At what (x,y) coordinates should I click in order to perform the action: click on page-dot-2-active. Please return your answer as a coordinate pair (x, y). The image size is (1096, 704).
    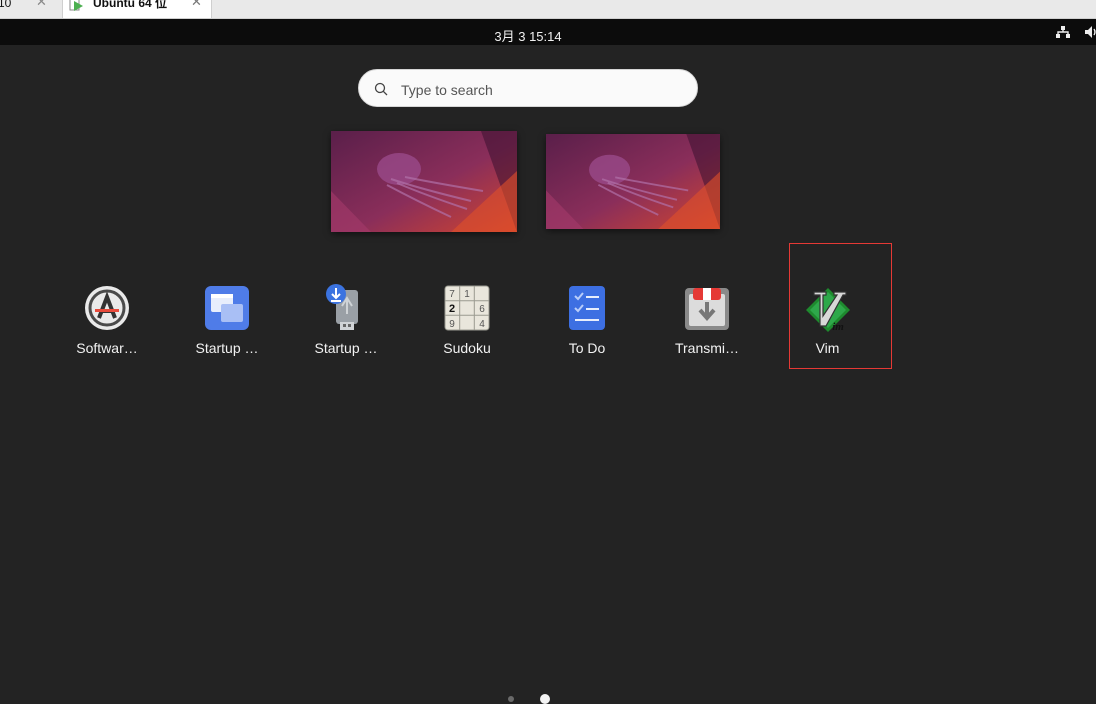
    Looking at the image, I should click on (545, 699).